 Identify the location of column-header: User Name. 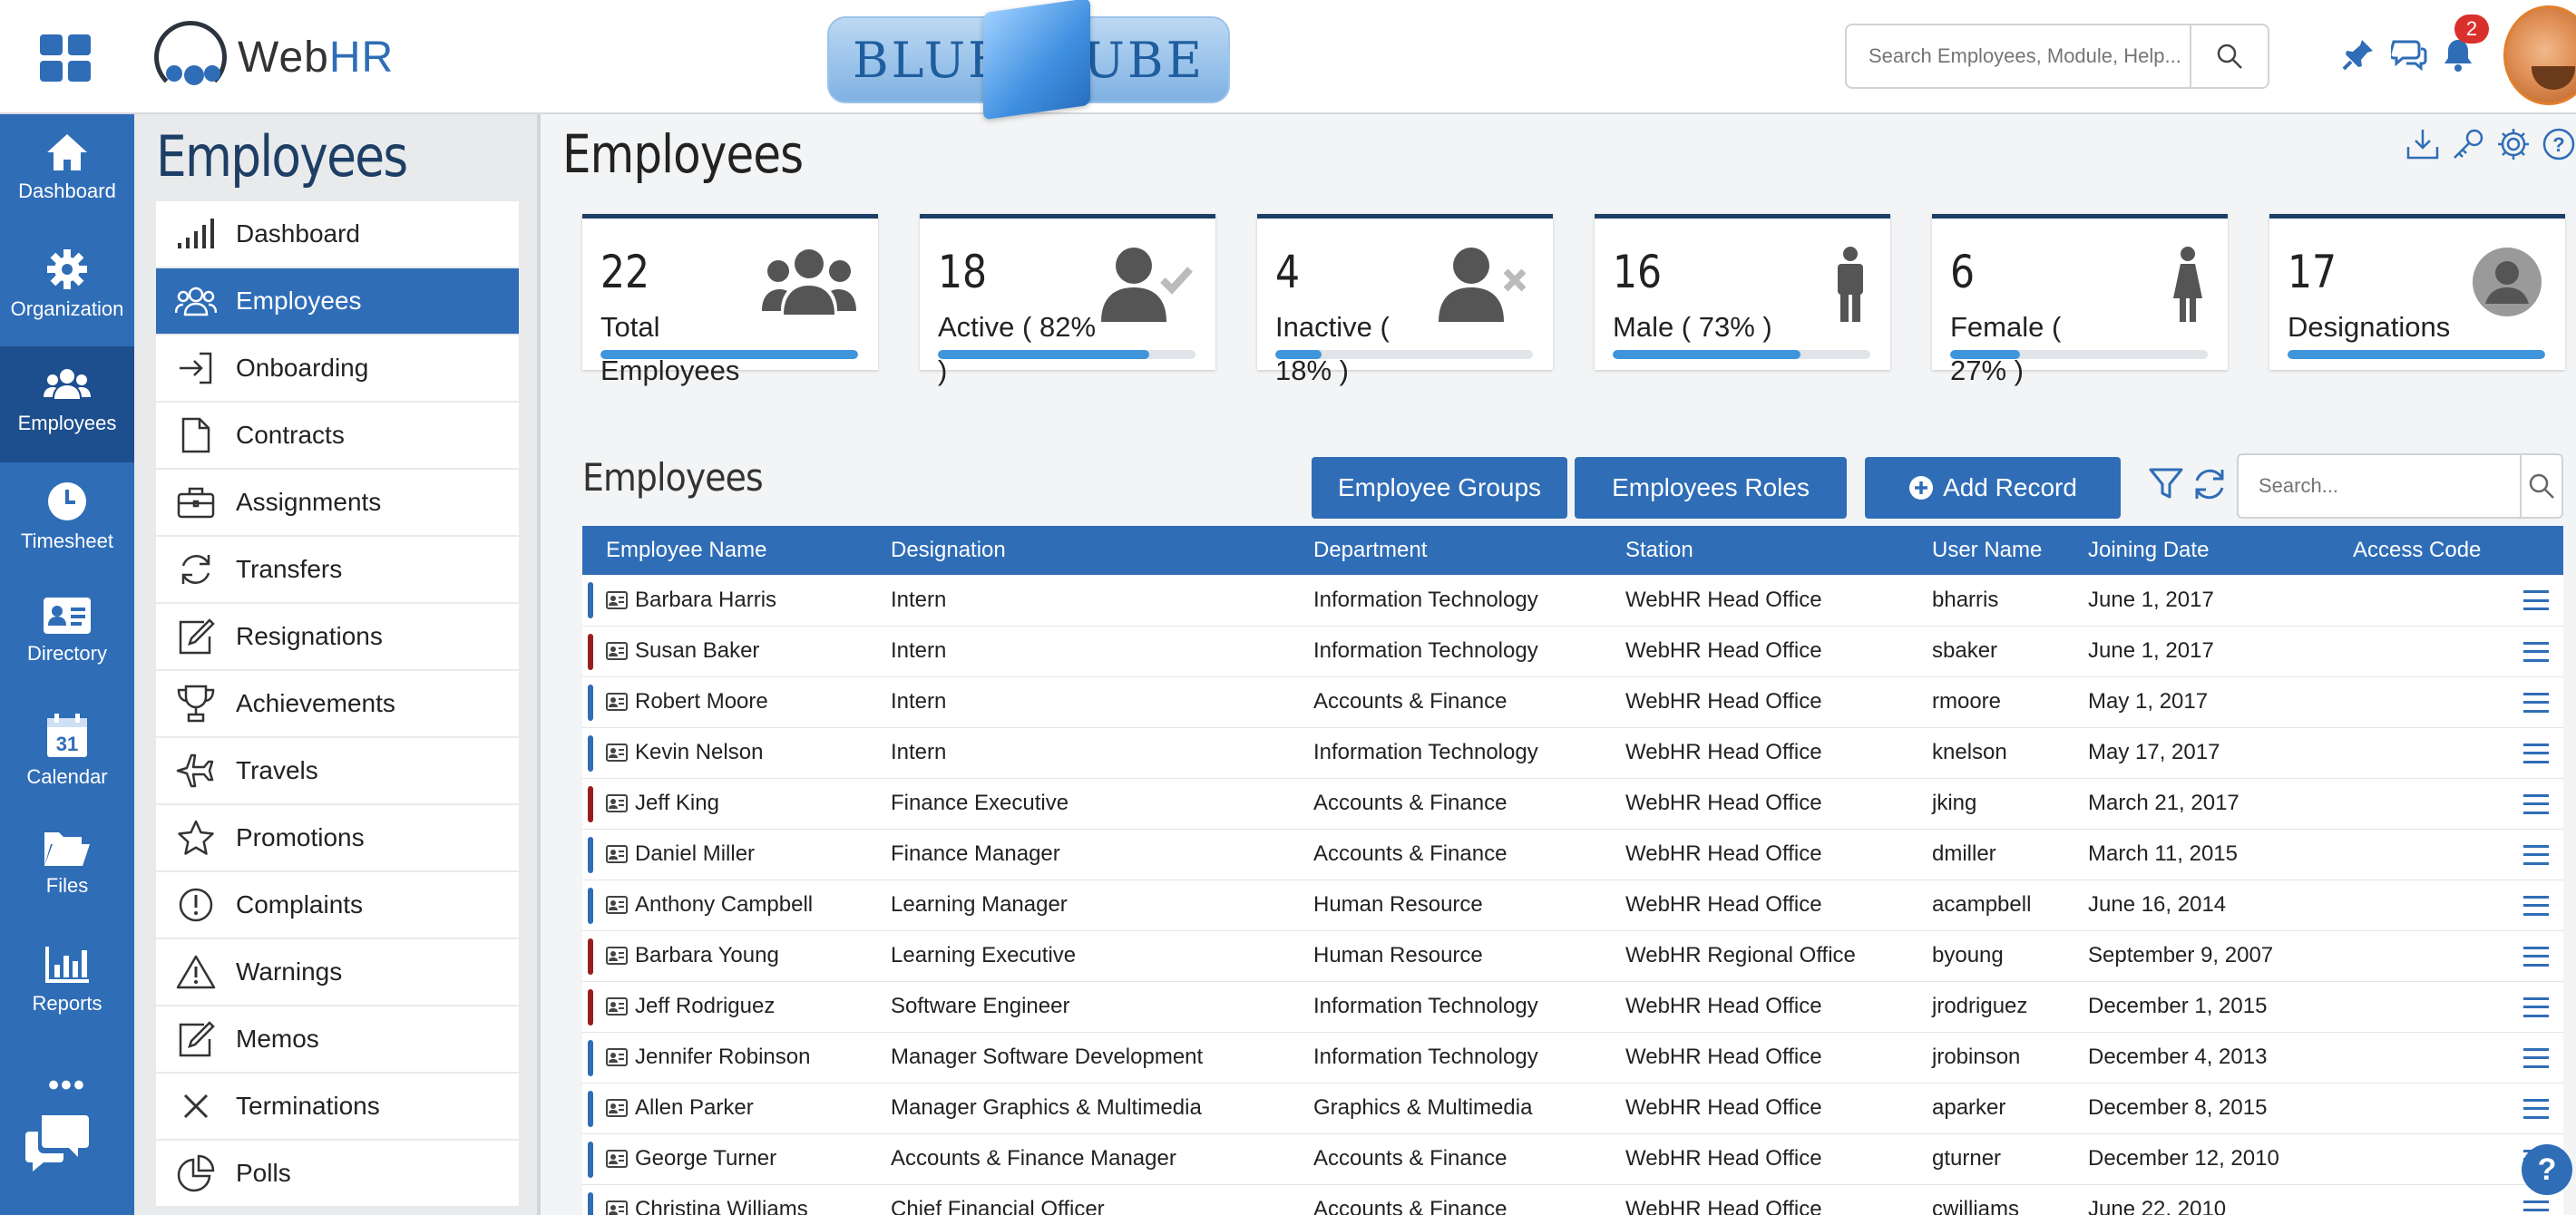
(1986, 550).